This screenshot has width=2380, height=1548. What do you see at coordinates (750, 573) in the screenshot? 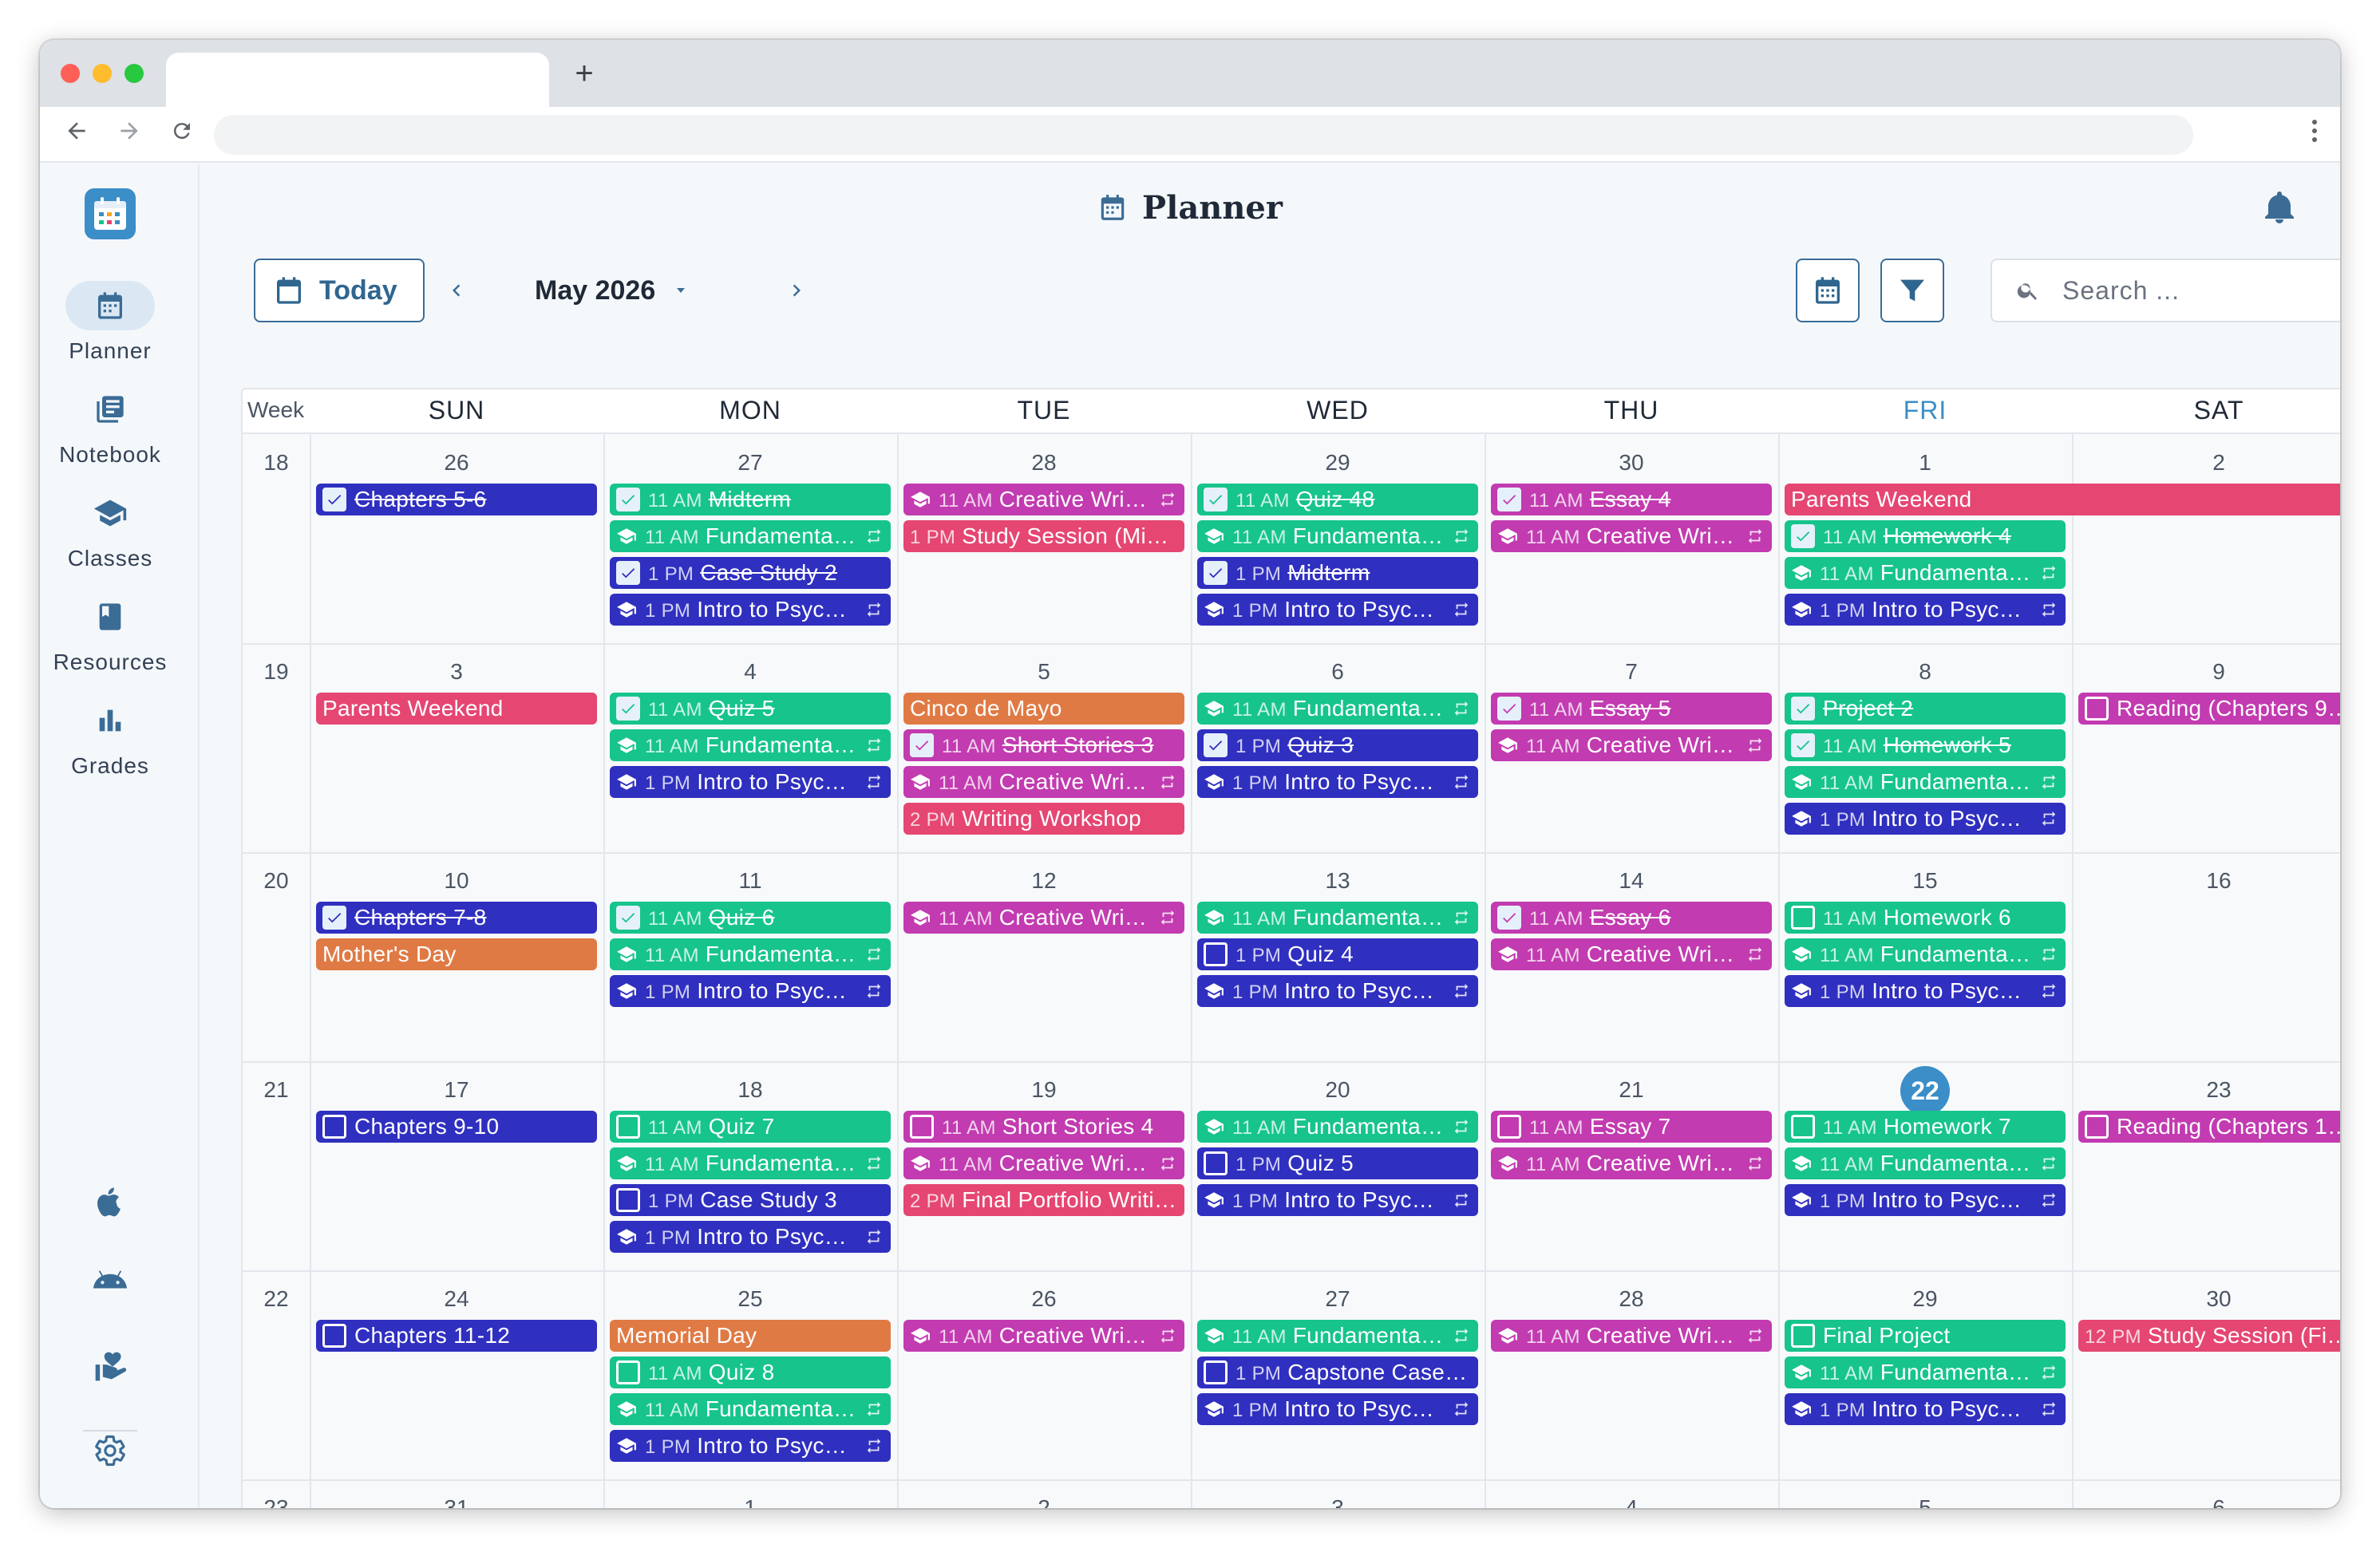
I see `calendar-event: 1 PM Case Study 2` at bounding box center [750, 573].